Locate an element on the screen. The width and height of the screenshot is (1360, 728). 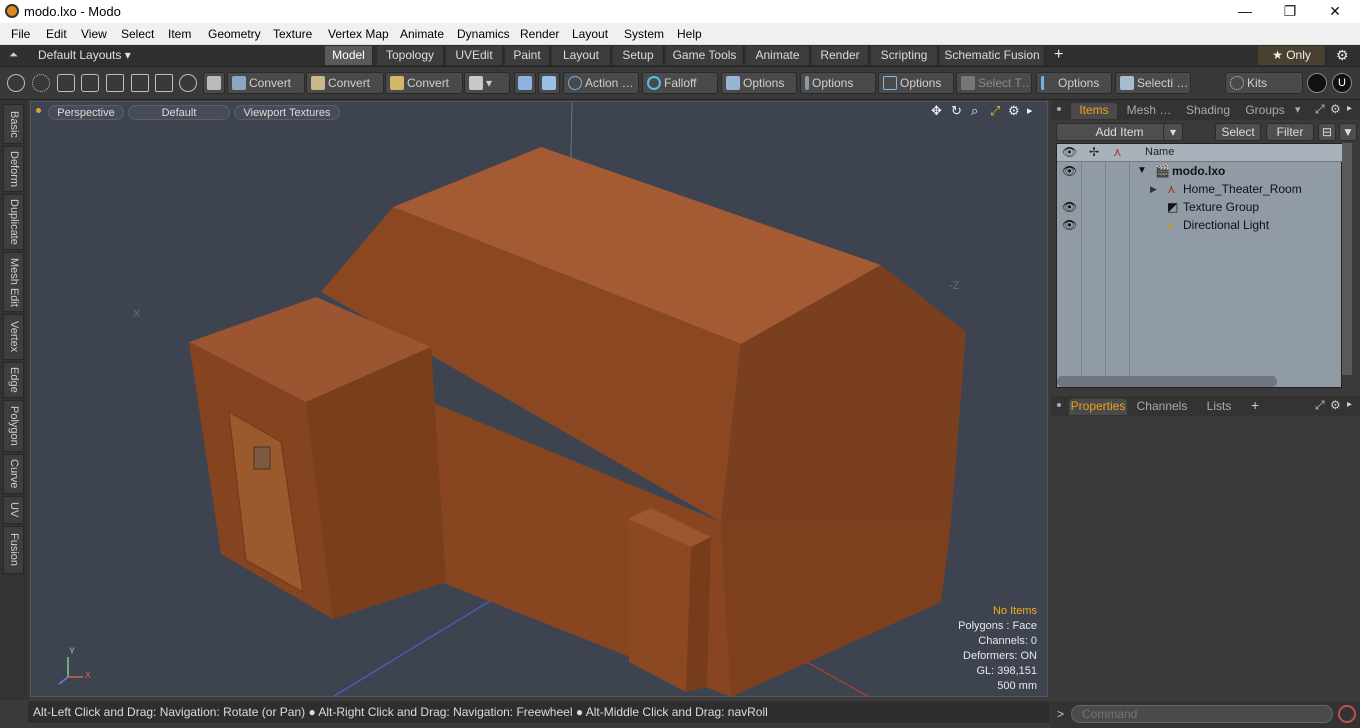
filter-button: Filter is located at coordinates (1290, 132).